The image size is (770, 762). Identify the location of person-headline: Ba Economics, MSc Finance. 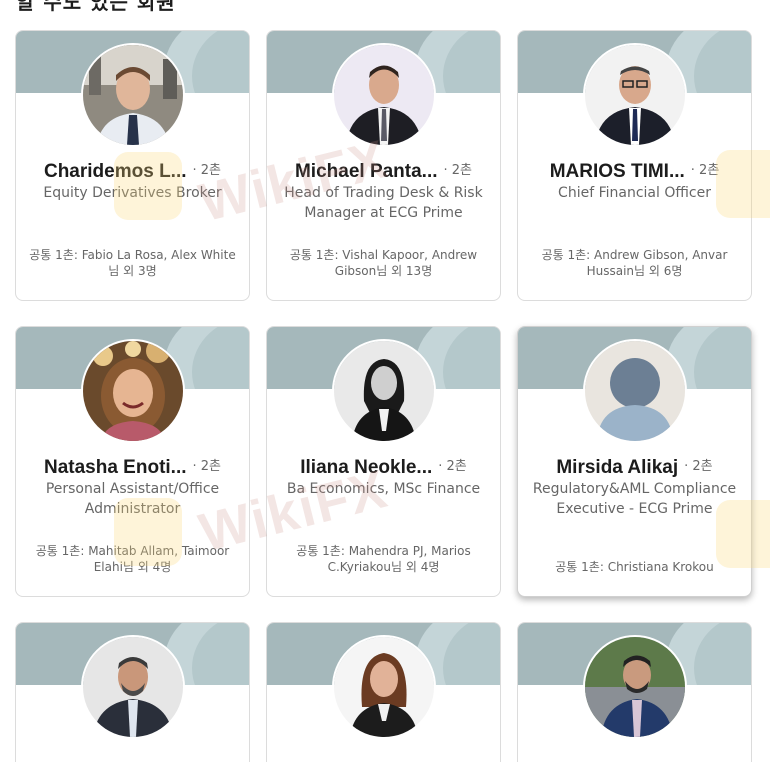
(383, 489).